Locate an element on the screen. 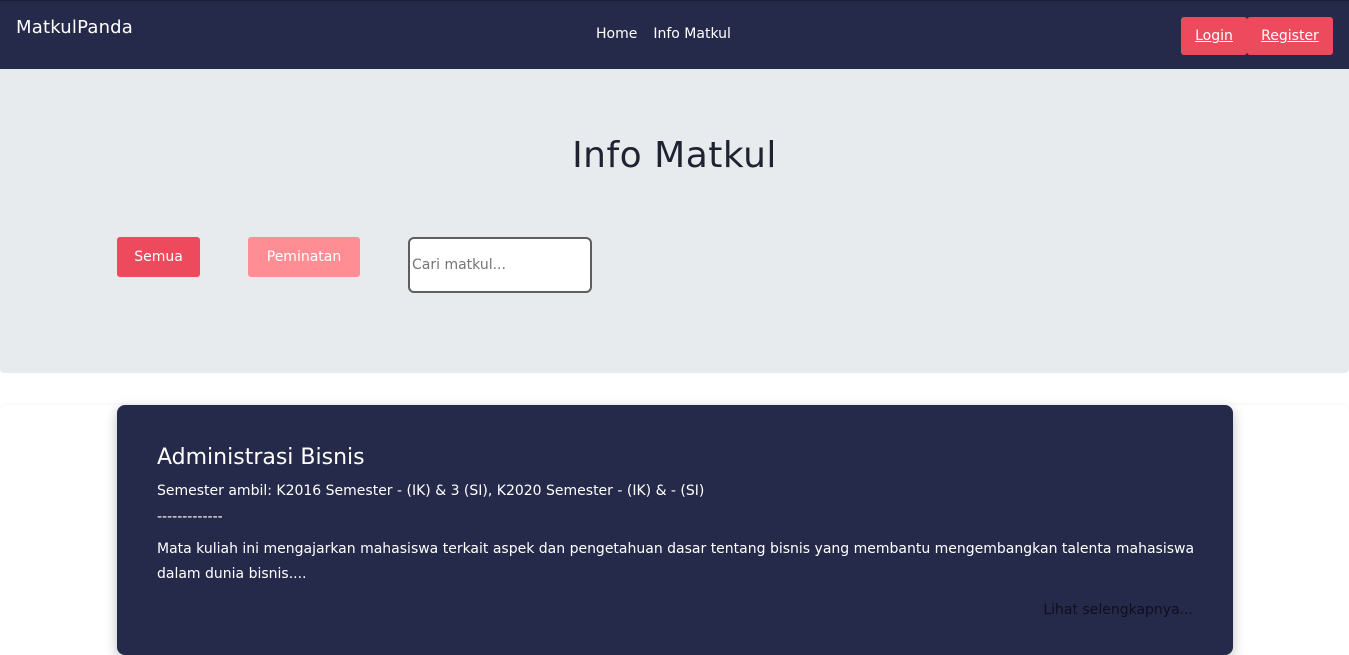 The width and height of the screenshot is (1349, 655). nav-links: Home Info Matkul is located at coordinates (663, 34).